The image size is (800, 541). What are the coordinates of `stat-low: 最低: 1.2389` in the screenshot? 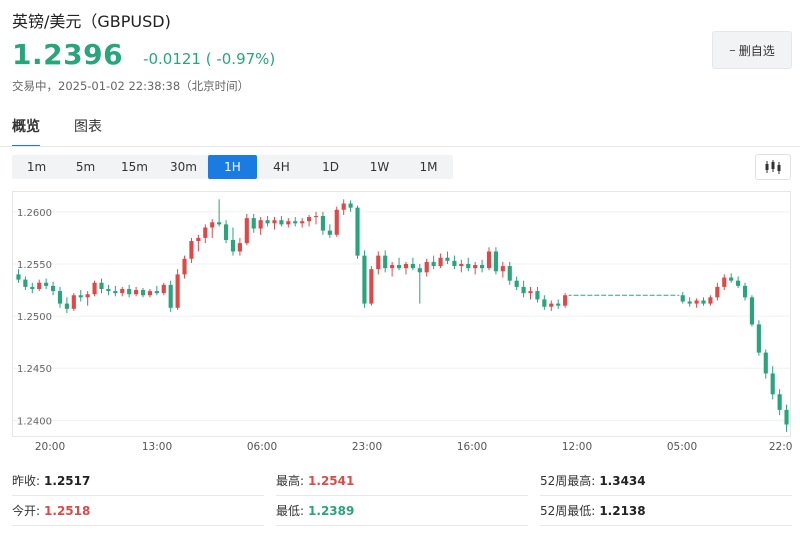 It's located at (402, 511).